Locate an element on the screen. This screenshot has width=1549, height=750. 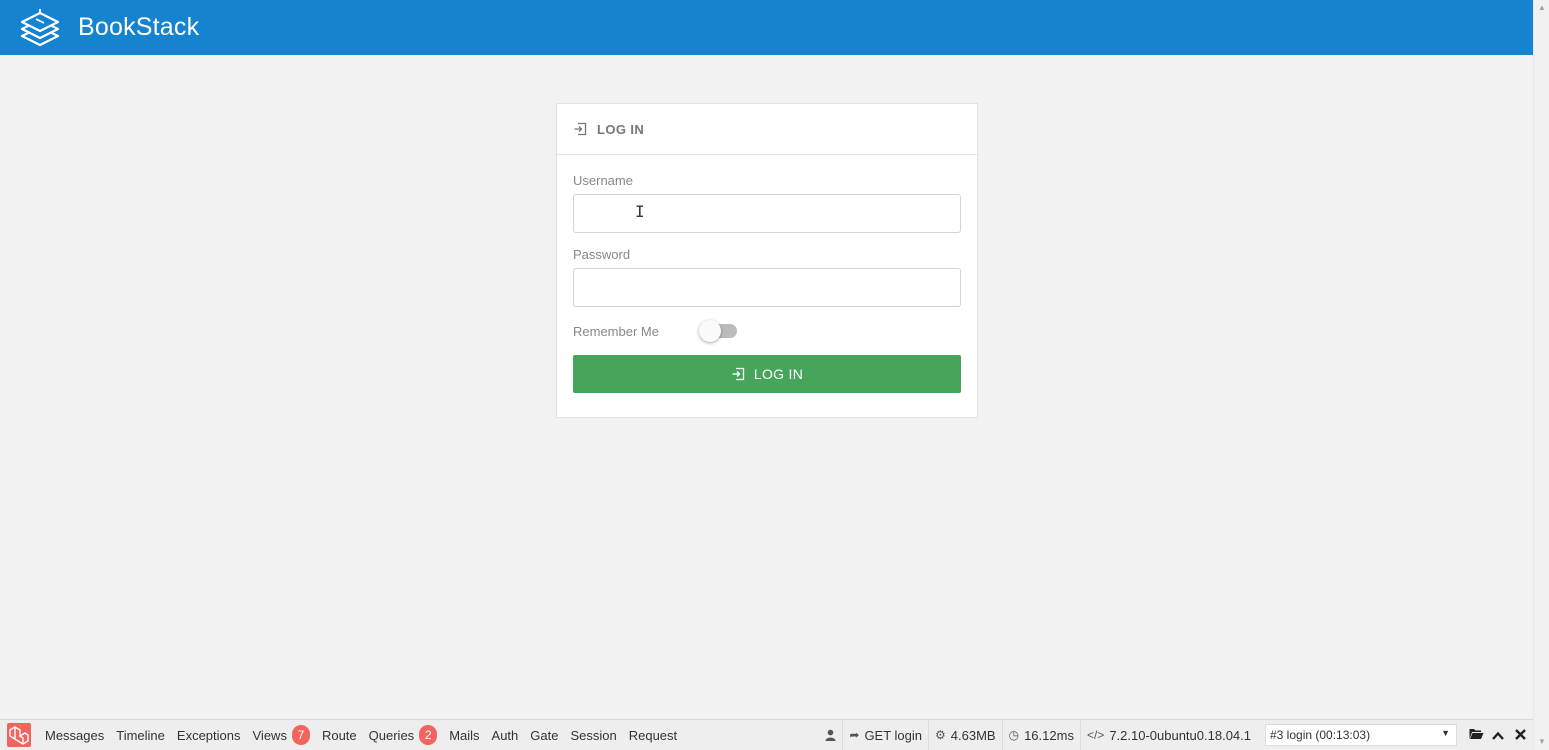
chevron-down-icon: ▼ is located at coordinates (1445, 733).